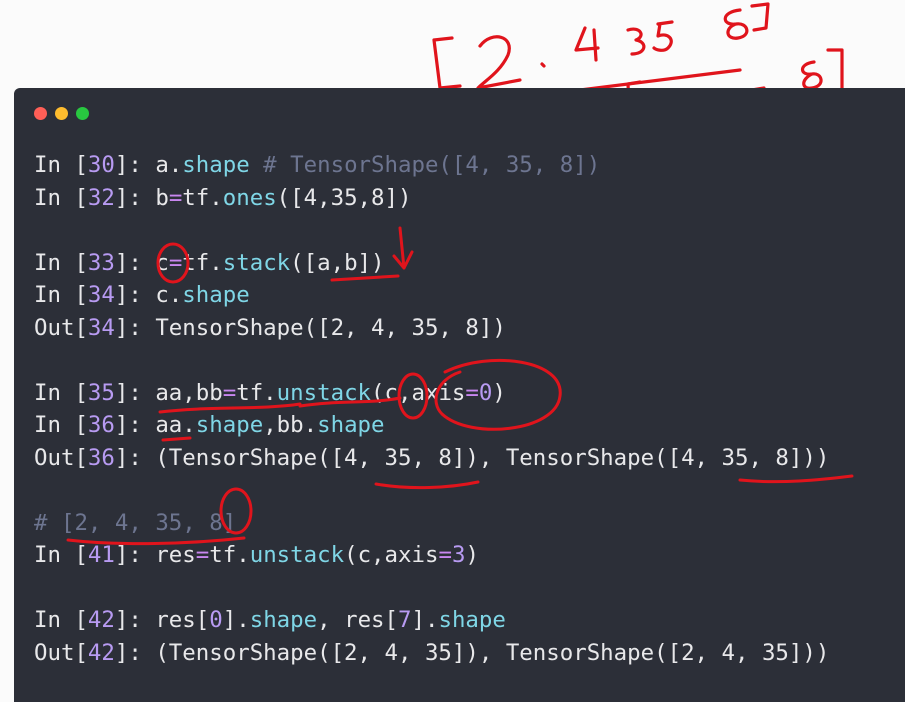 The image size is (905, 702). What do you see at coordinates (148, 295) in the screenshot?
I see `code-token: ]: c.` at bounding box center [148, 295].